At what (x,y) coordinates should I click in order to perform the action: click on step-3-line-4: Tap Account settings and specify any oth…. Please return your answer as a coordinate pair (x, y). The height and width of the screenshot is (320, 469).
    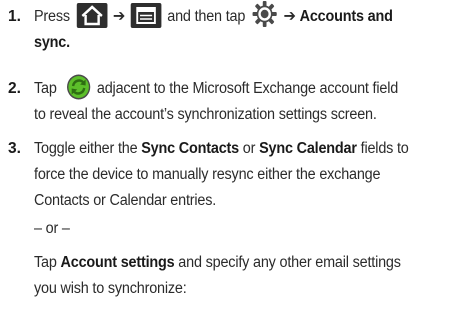
    Looking at the image, I should click on (217, 263).